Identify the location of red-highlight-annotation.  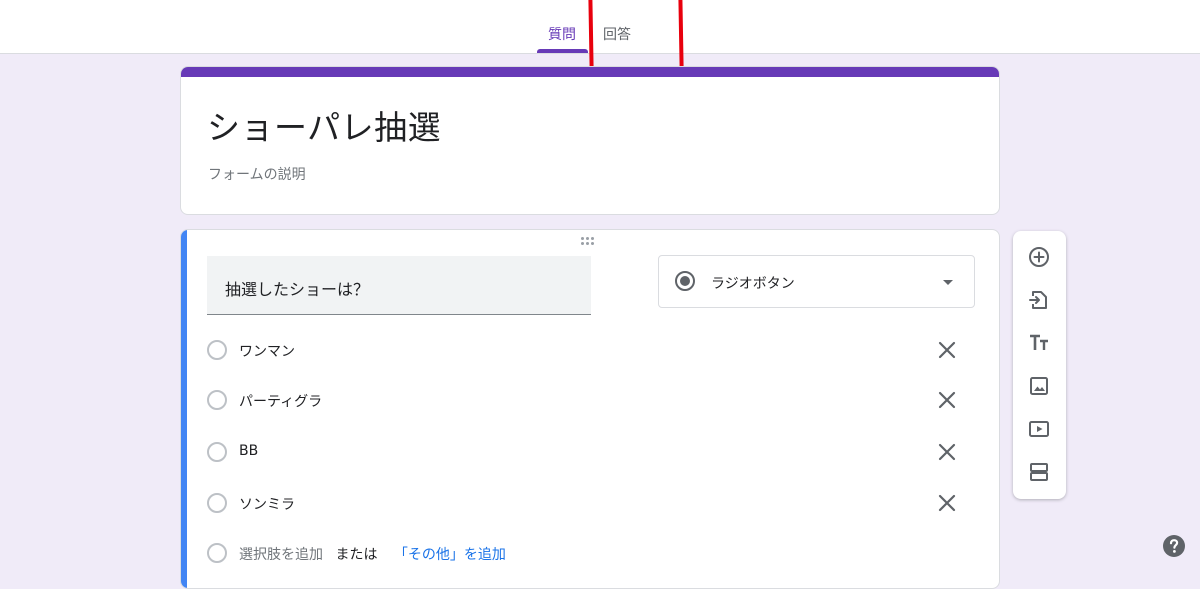
(636, 36).